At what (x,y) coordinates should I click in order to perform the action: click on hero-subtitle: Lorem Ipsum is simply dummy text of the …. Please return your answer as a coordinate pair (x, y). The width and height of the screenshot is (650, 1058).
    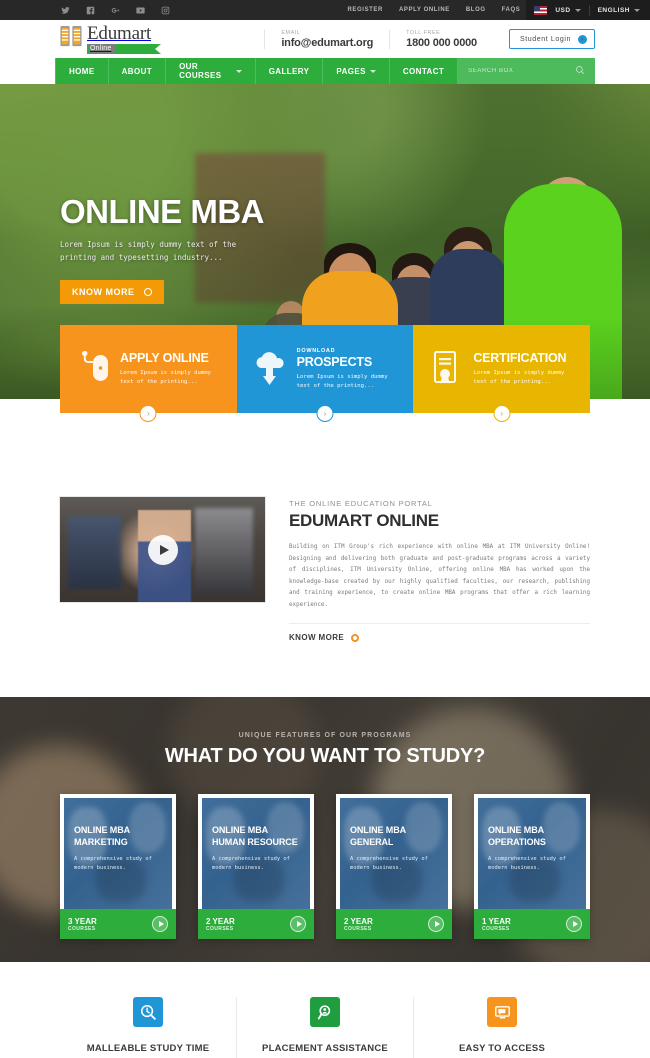
    Looking at the image, I should click on (148, 251).